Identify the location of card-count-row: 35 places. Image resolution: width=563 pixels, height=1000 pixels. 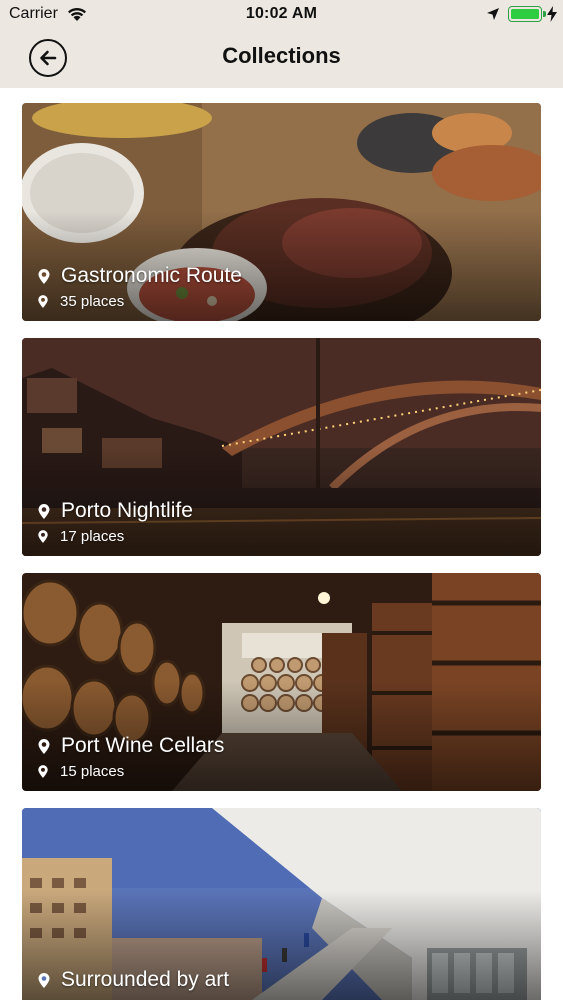
(80, 301).